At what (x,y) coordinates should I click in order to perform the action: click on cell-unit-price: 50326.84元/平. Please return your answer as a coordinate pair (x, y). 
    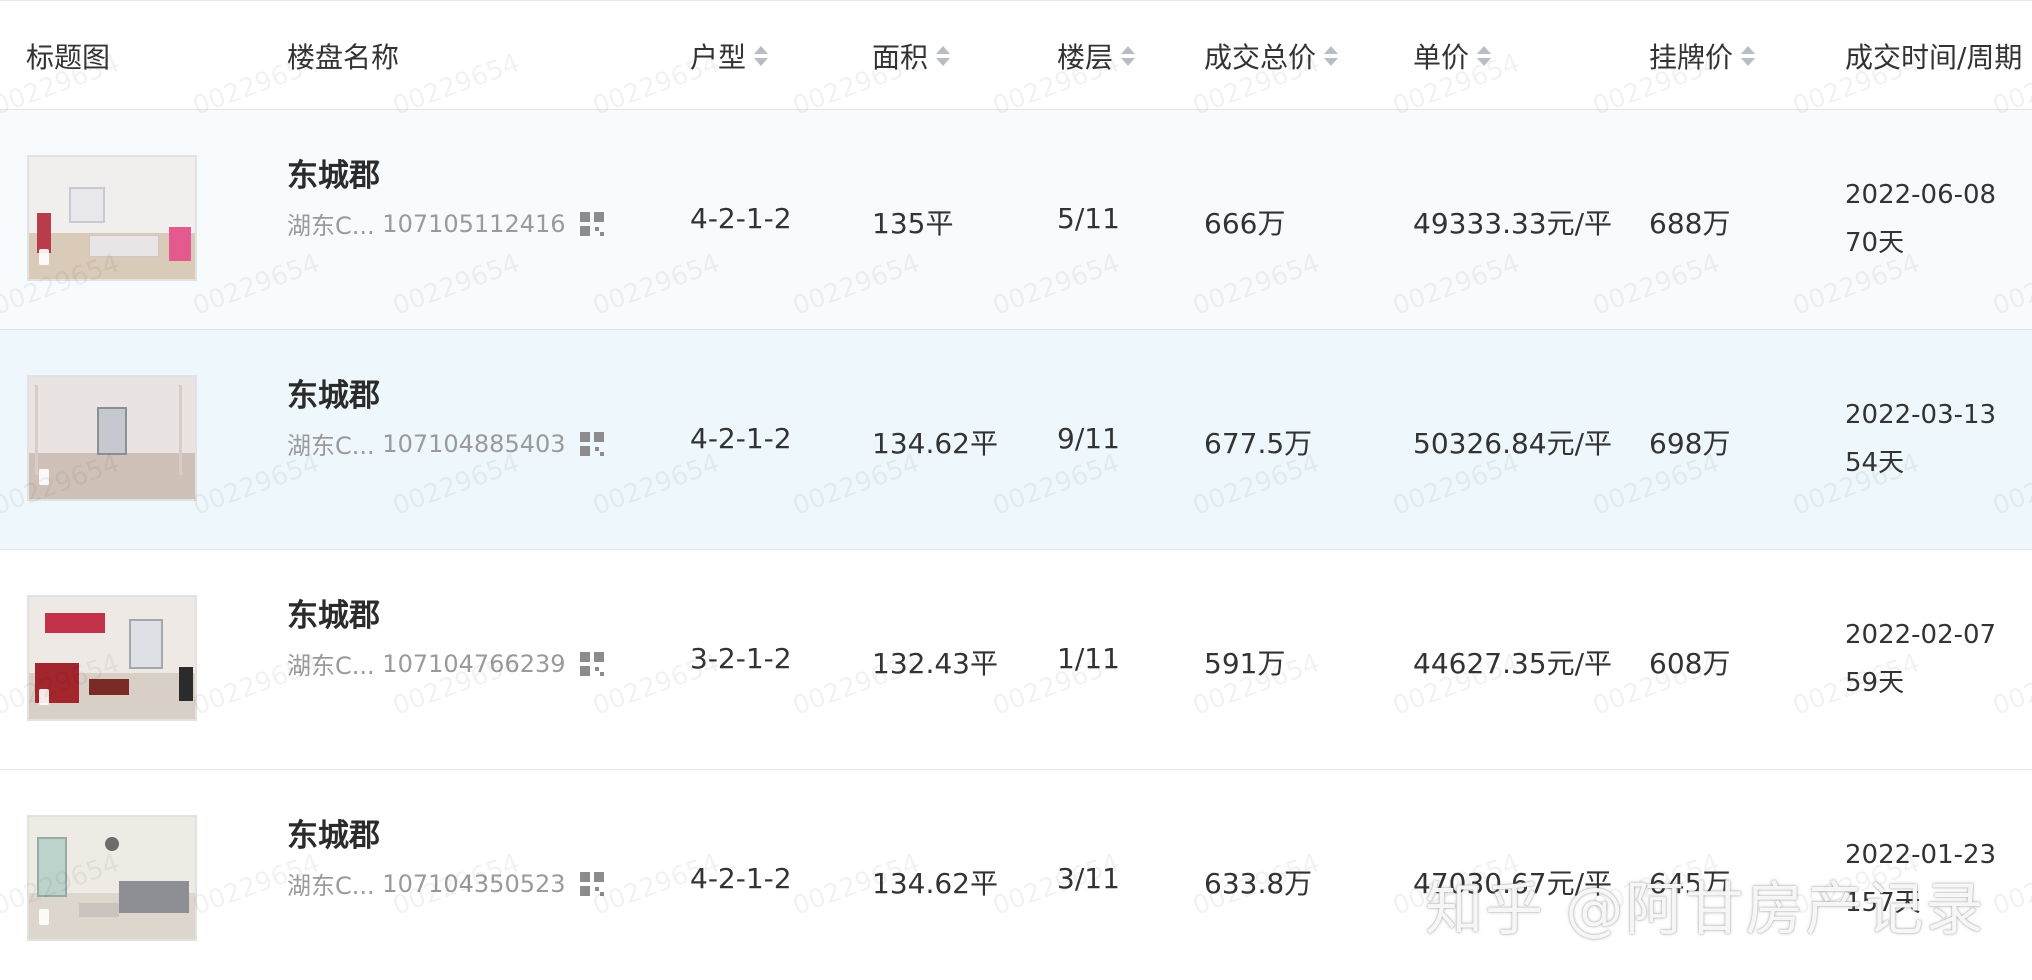
    Looking at the image, I should click on (1513, 443).